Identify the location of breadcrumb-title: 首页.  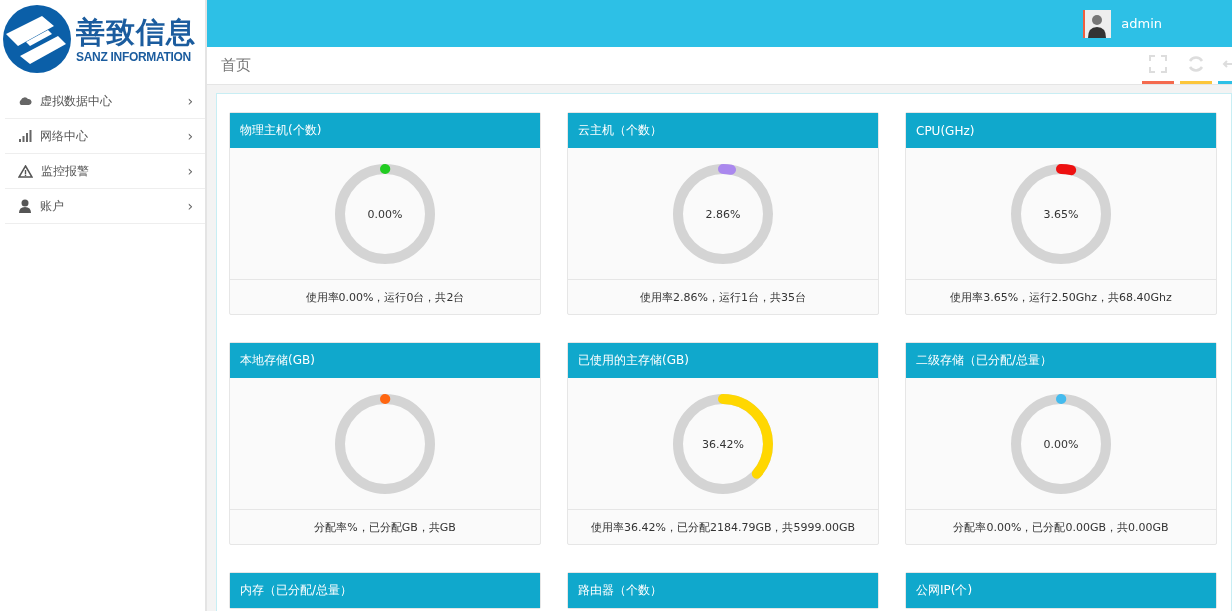
(236, 65).